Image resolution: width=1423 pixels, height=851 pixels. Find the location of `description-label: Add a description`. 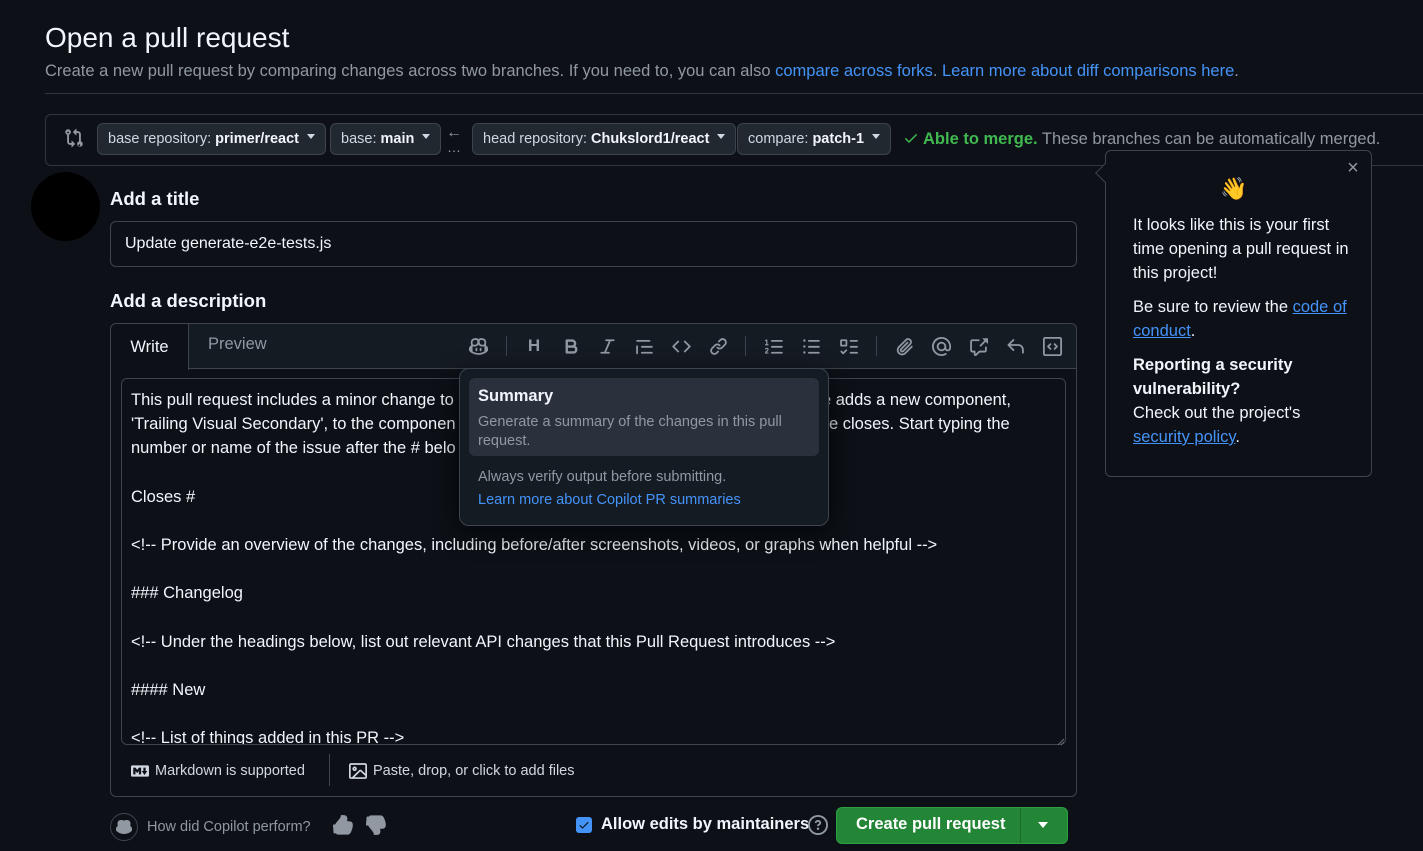

description-label: Add a description is located at coordinates (188, 300).